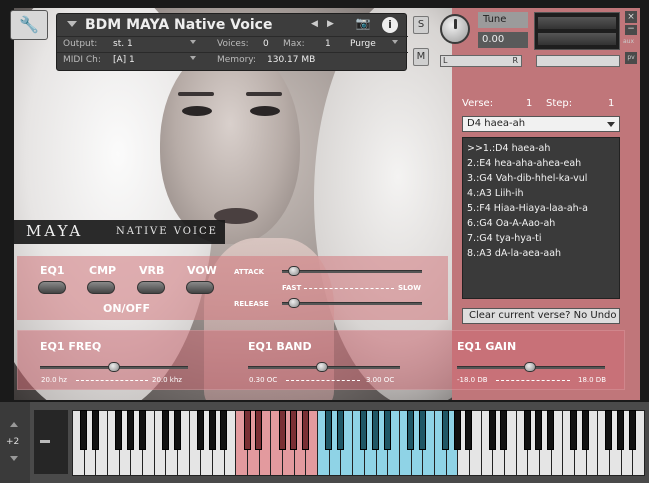 This screenshot has height=483, width=649. What do you see at coordinates (264, 94) in the screenshot?
I see `brow-right` at bounding box center [264, 94].